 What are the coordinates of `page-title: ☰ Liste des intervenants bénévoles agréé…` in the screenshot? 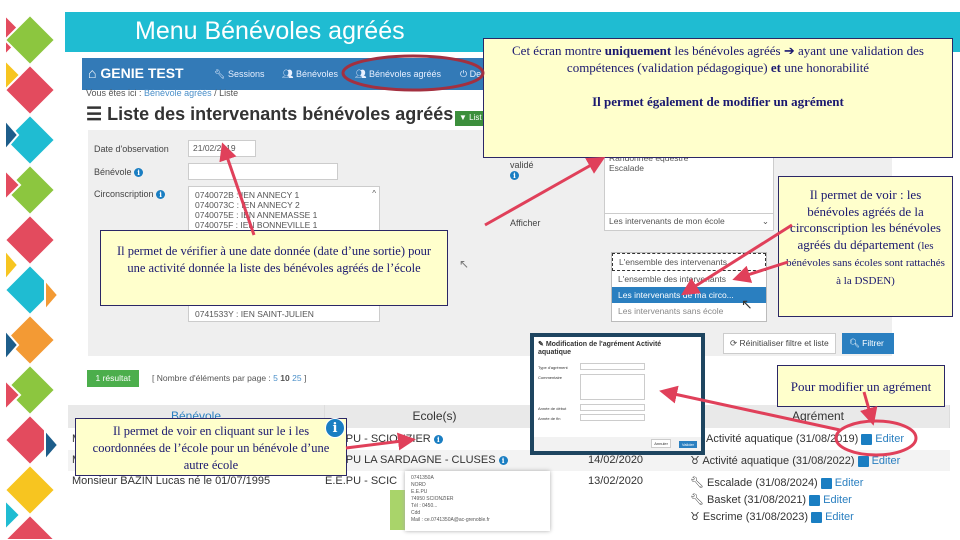 It's located at (270, 114).